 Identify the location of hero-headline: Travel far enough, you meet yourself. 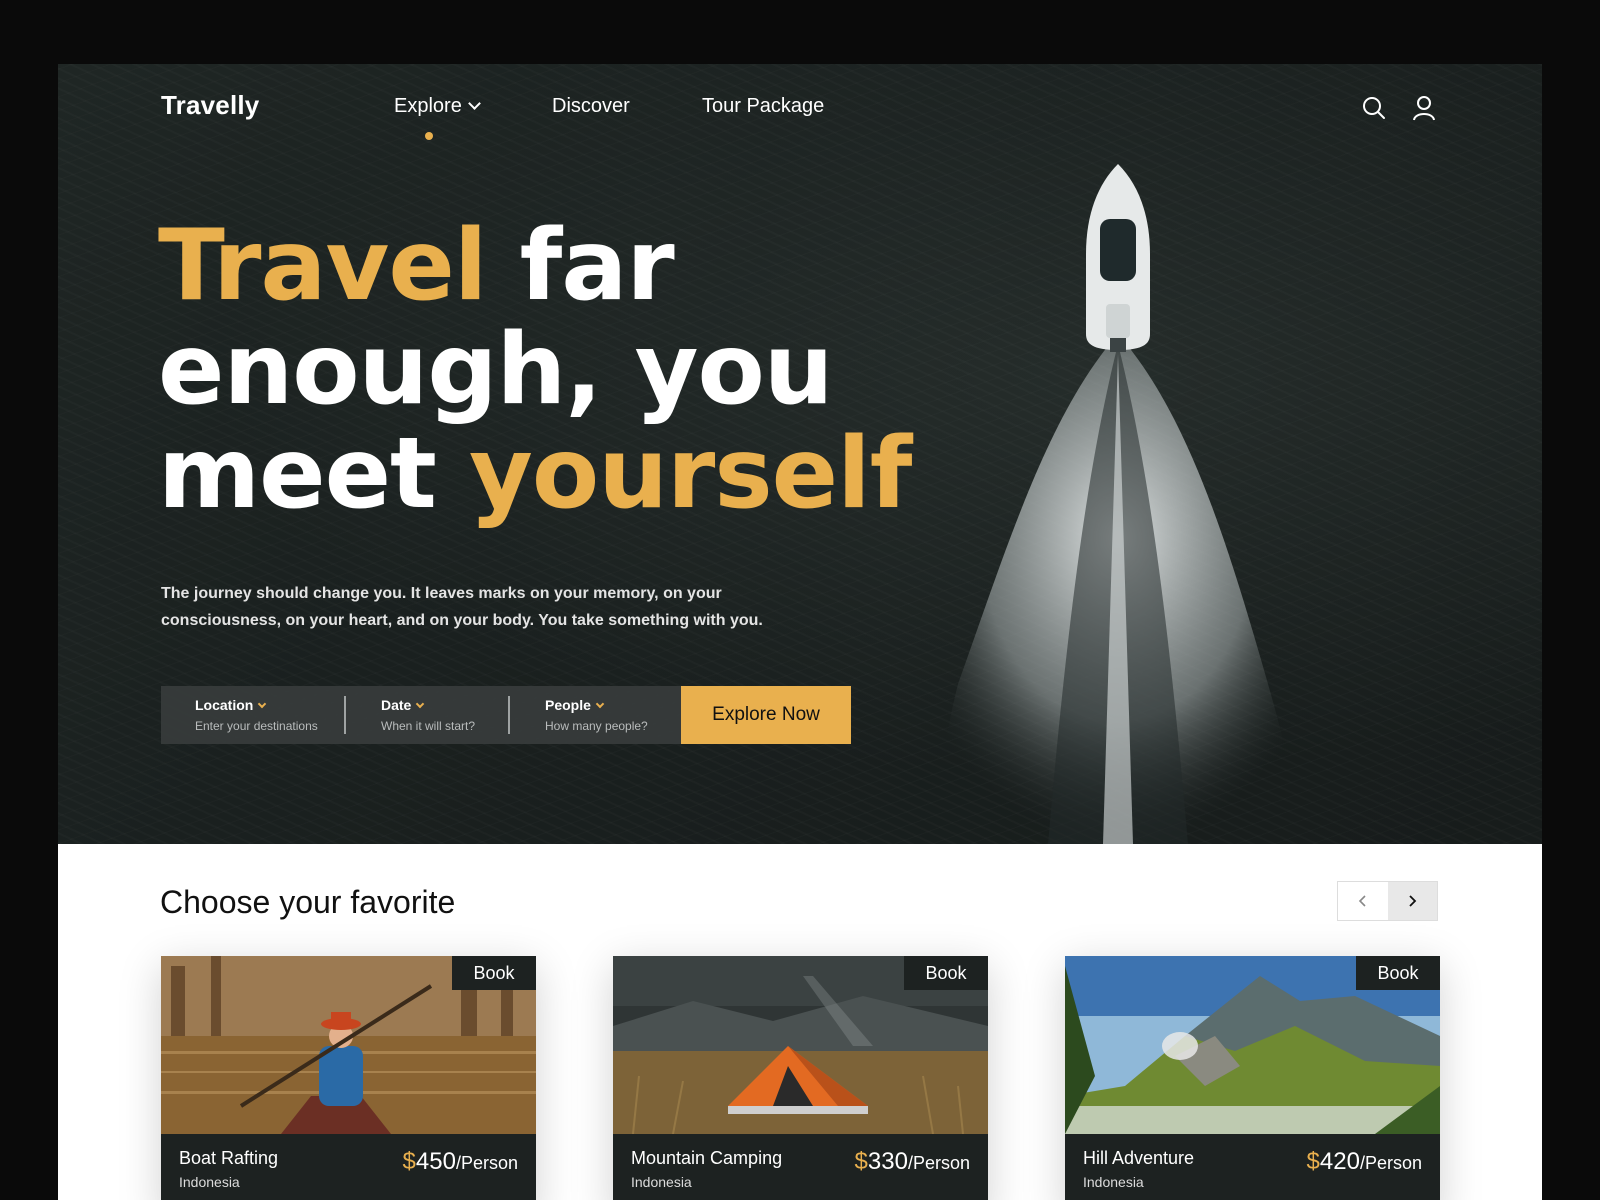
(535, 370).